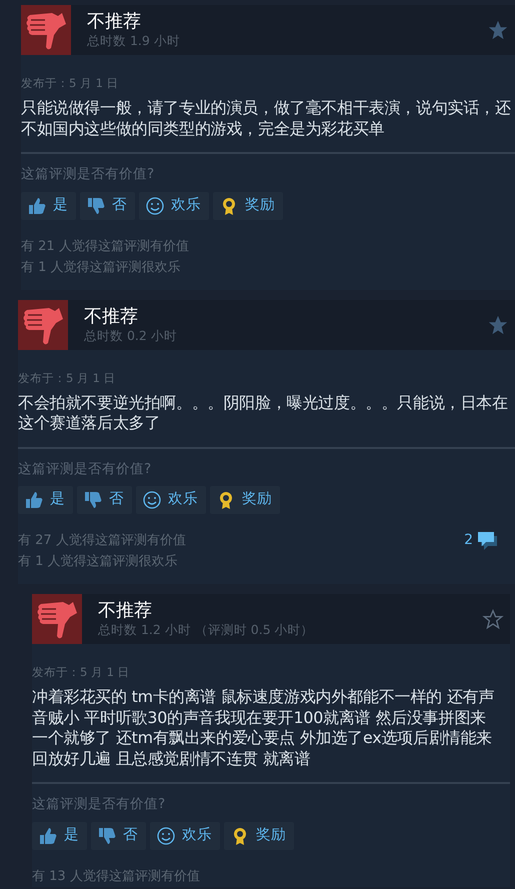 The width and height of the screenshot is (515, 889). Describe the element at coordinates (206, 630) in the screenshot. I see `playtime-text: 总时数 1.2 小时 （评测时 0.5 小时）` at that location.